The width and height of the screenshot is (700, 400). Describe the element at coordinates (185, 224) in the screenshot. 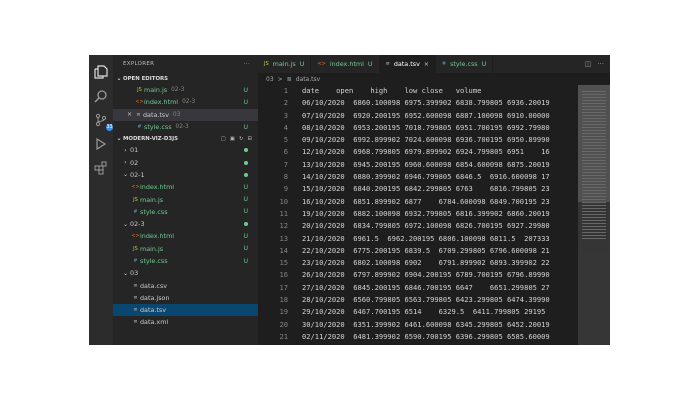

I see `folder-item: ⌄ 02-3` at that location.